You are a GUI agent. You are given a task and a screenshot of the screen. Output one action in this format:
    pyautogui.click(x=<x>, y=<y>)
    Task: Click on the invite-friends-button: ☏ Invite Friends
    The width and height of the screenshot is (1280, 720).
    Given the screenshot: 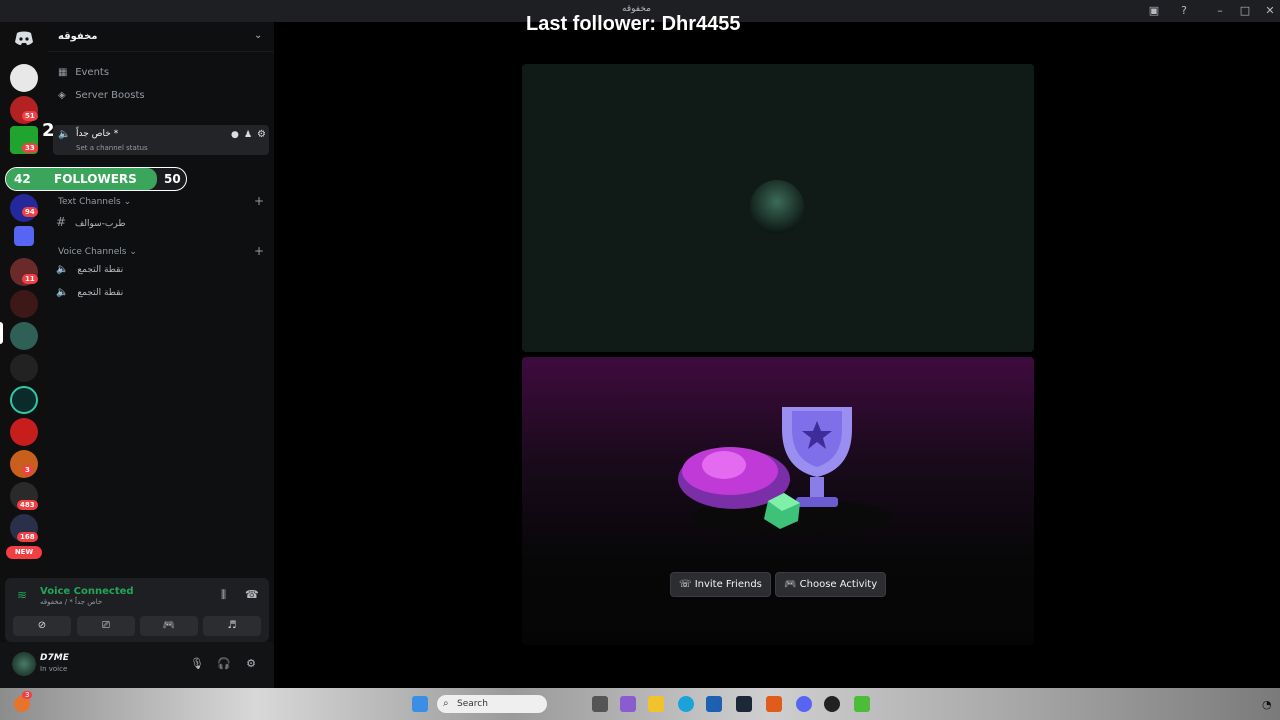 What is the action you would take?
    pyautogui.click(x=720, y=584)
    